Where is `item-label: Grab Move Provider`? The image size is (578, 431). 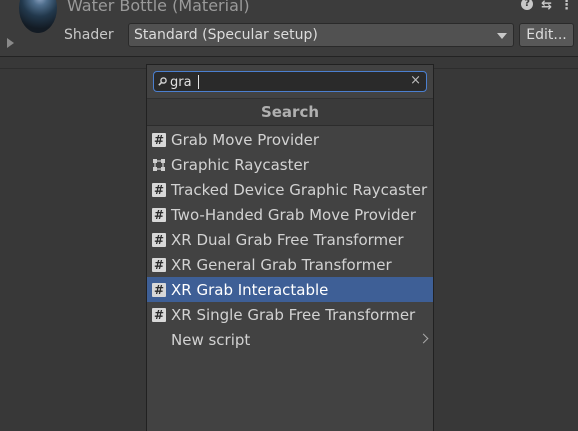
item-label: Grab Move Provider is located at coordinates (245, 139).